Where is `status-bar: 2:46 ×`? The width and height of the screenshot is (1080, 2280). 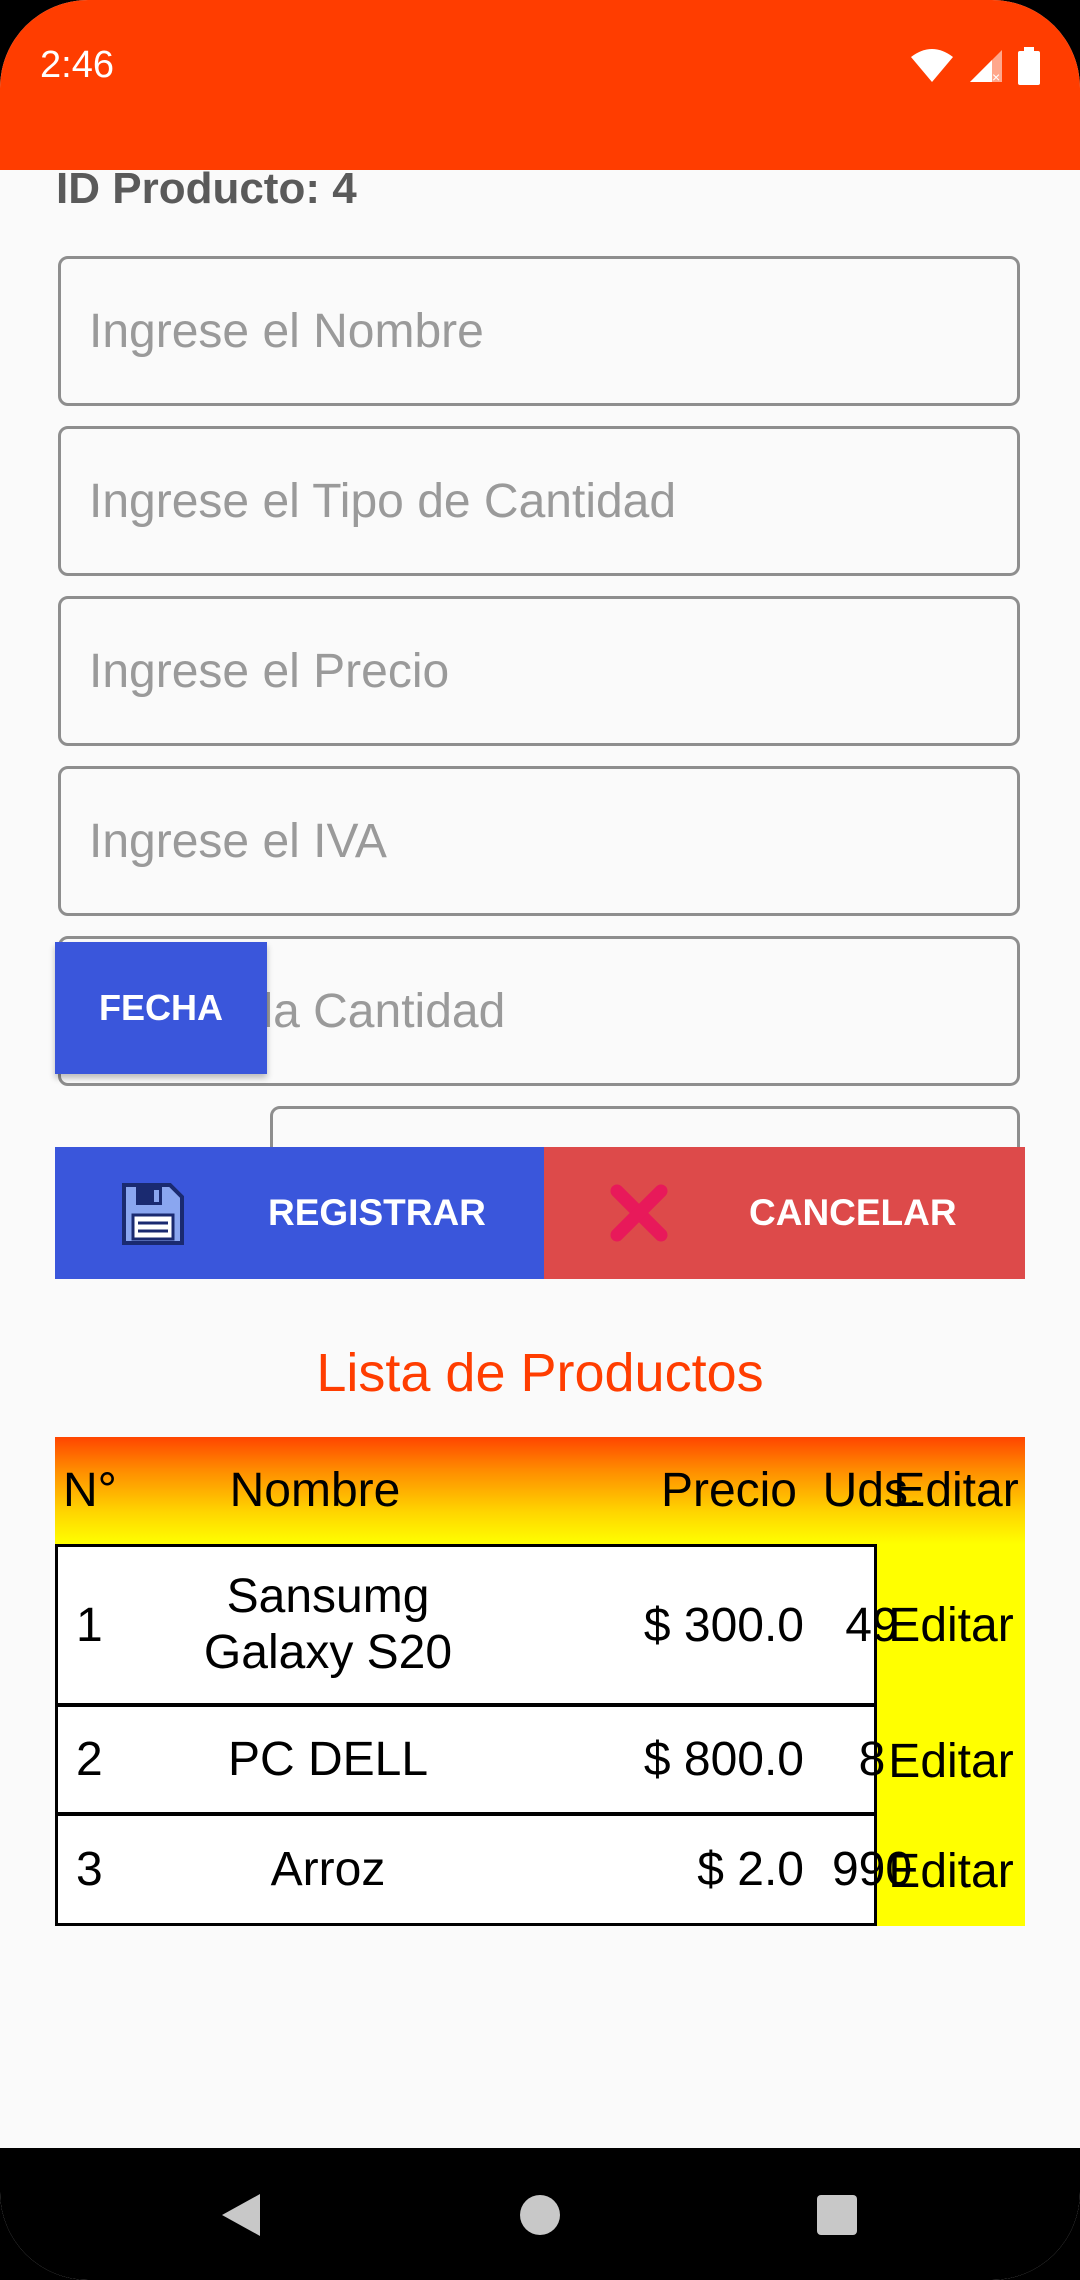
status-bar: 2:46 × is located at coordinates (540, 85).